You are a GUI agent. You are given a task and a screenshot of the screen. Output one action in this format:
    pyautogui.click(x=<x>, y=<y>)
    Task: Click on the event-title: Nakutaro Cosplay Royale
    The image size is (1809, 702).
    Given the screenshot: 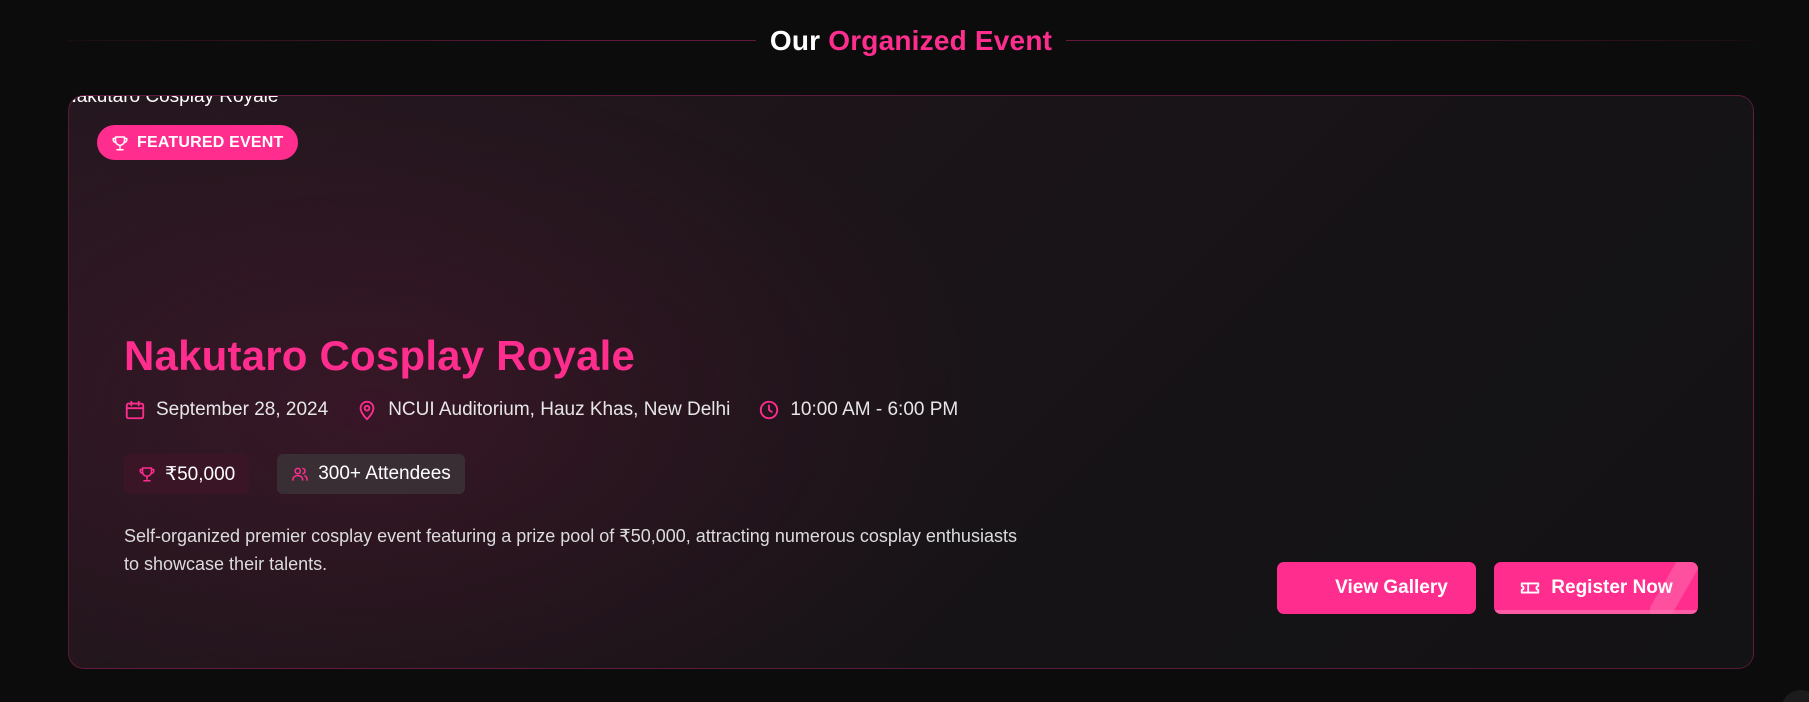 What is the action you would take?
    pyautogui.click(x=380, y=355)
    